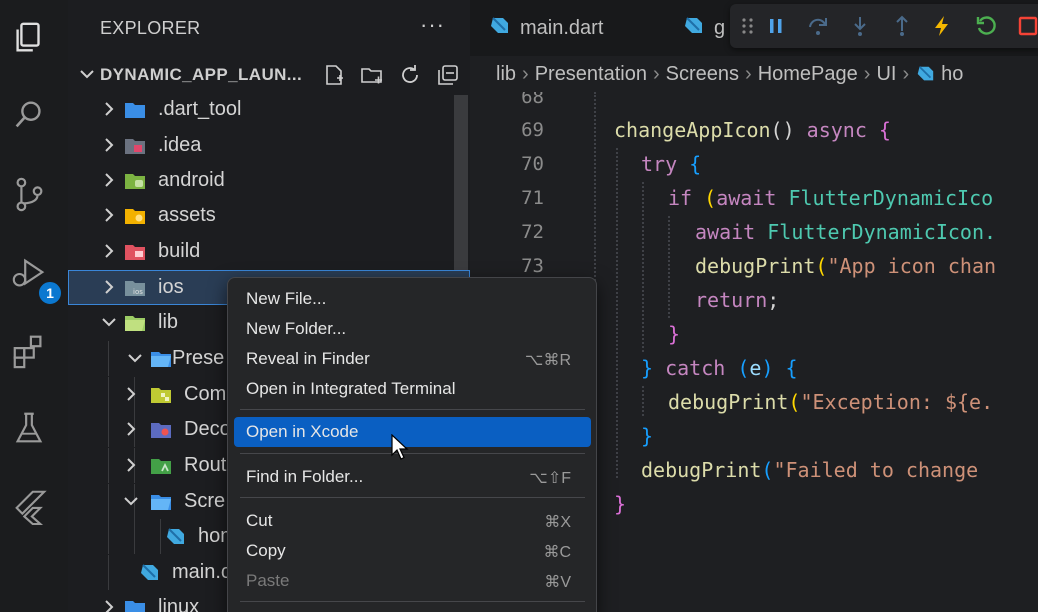  What do you see at coordinates (191, 180) in the screenshot?
I see `tree-item-label: android` at bounding box center [191, 180].